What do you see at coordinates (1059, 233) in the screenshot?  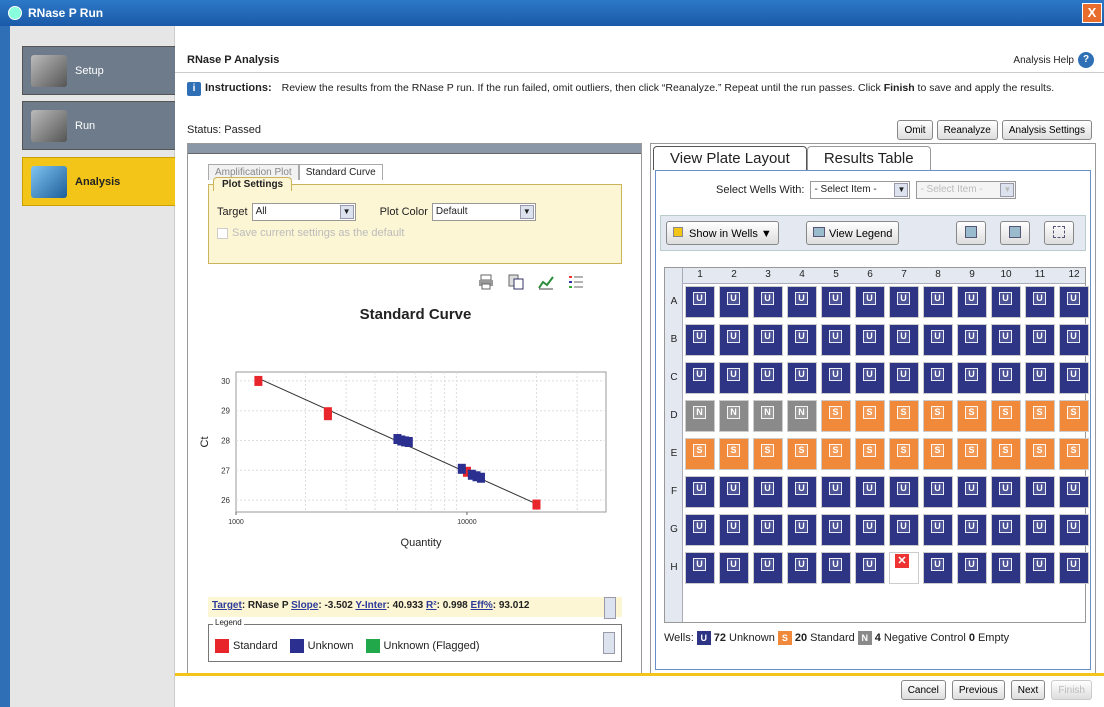 I see `fit-view-button` at bounding box center [1059, 233].